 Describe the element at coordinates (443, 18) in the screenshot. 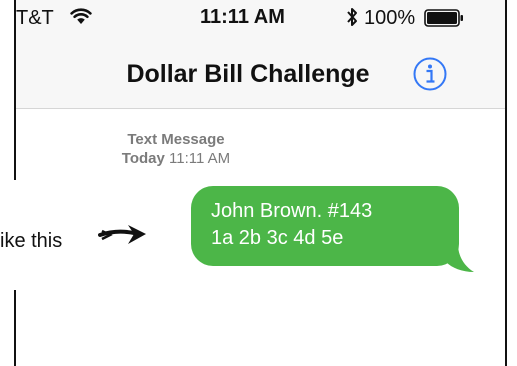

I see `battery-icon` at that location.